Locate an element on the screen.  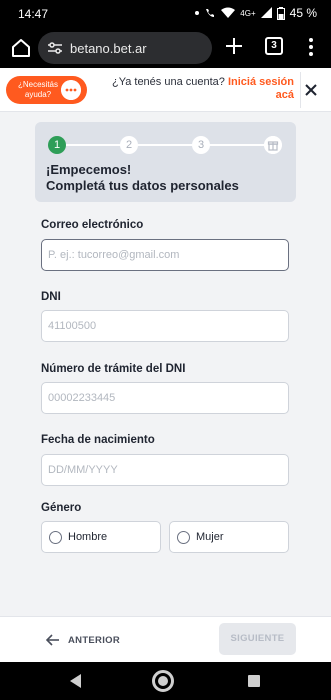
divider is located at coordinates (300, 90).